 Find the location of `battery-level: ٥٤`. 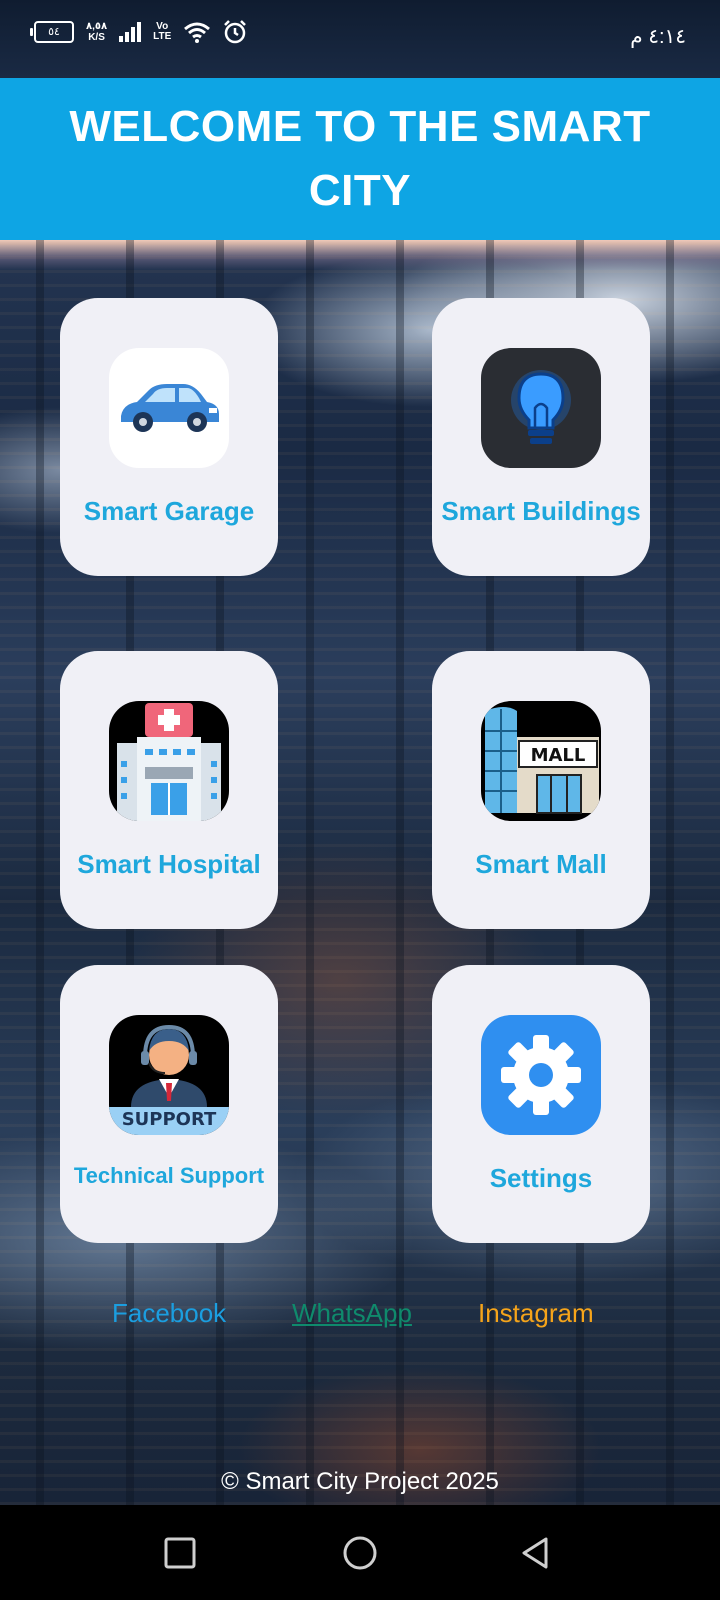

battery-level: ٥٤ is located at coordinates (54, 32).